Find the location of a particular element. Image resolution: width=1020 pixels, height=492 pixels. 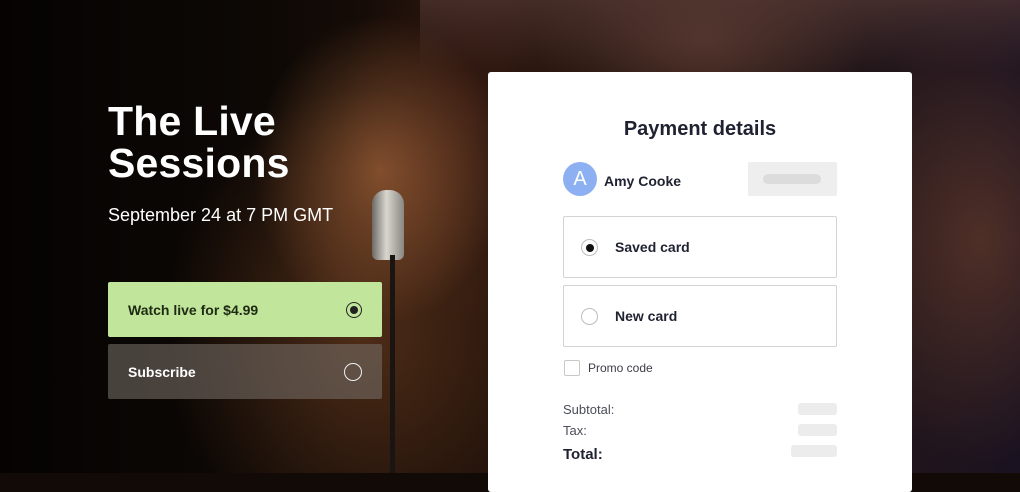

subscribe-option: Subscribe is located at coordinates (245, 371).